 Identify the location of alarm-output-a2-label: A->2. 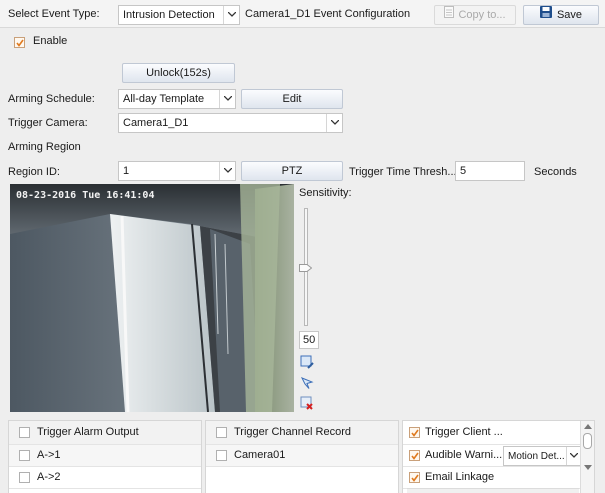
(49, 477).